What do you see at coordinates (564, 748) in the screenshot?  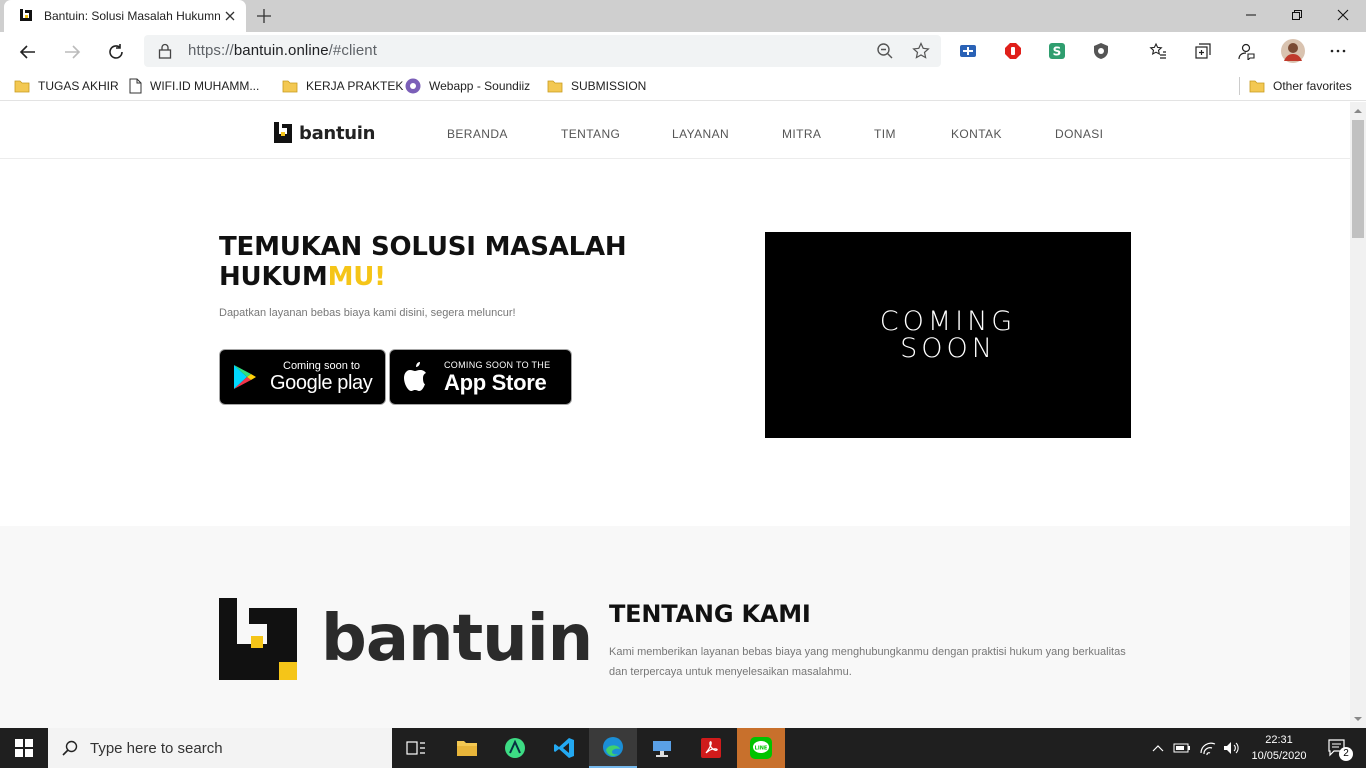 I see `vscode-button` at bounding box center [564, 748].